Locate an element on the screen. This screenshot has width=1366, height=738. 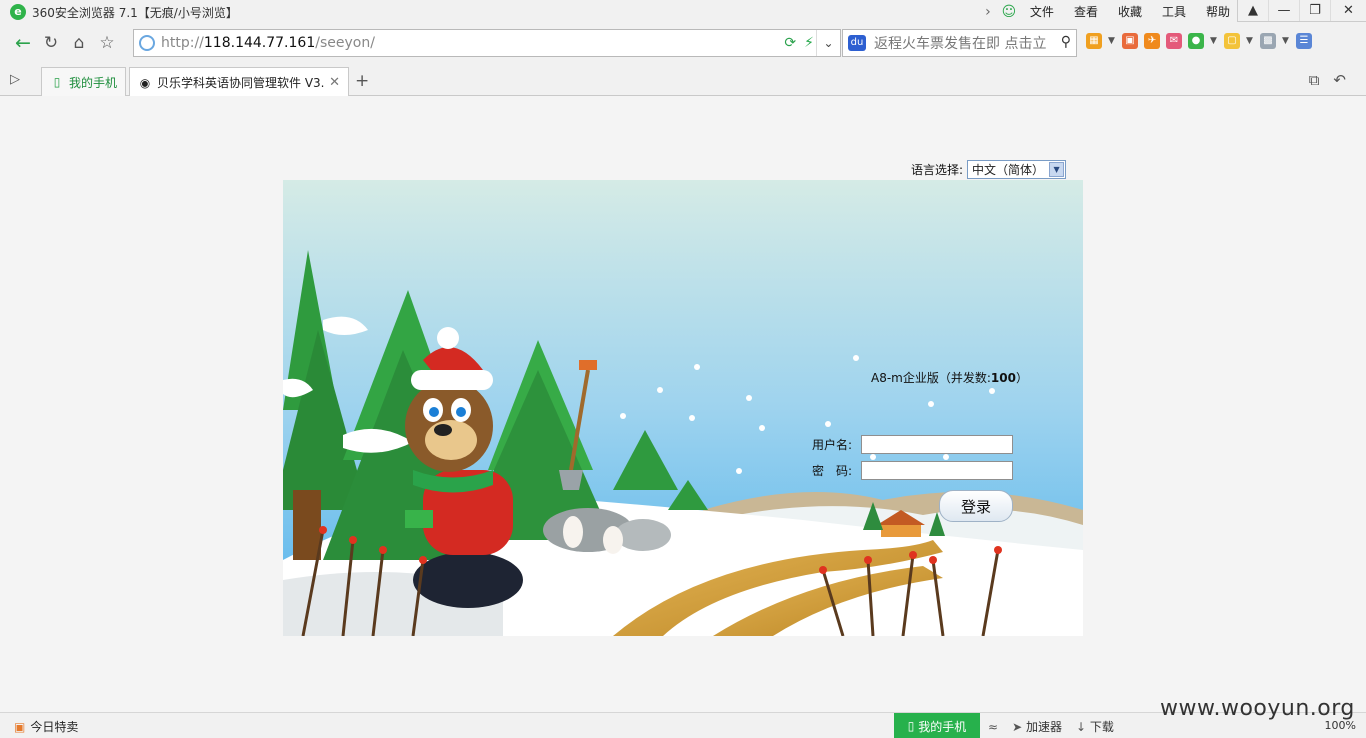
download-button: ↓ 下载 is located at coordinates (1095, 726).